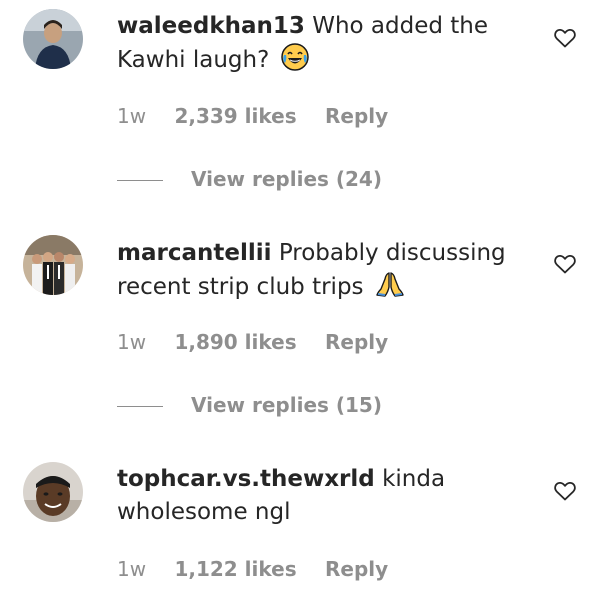 The height and width of the screenshot is (599, 609). Describe the element at coordinates (235, 342) in the screenshot. I see `comment-likes: 1,890 likes` at that location.